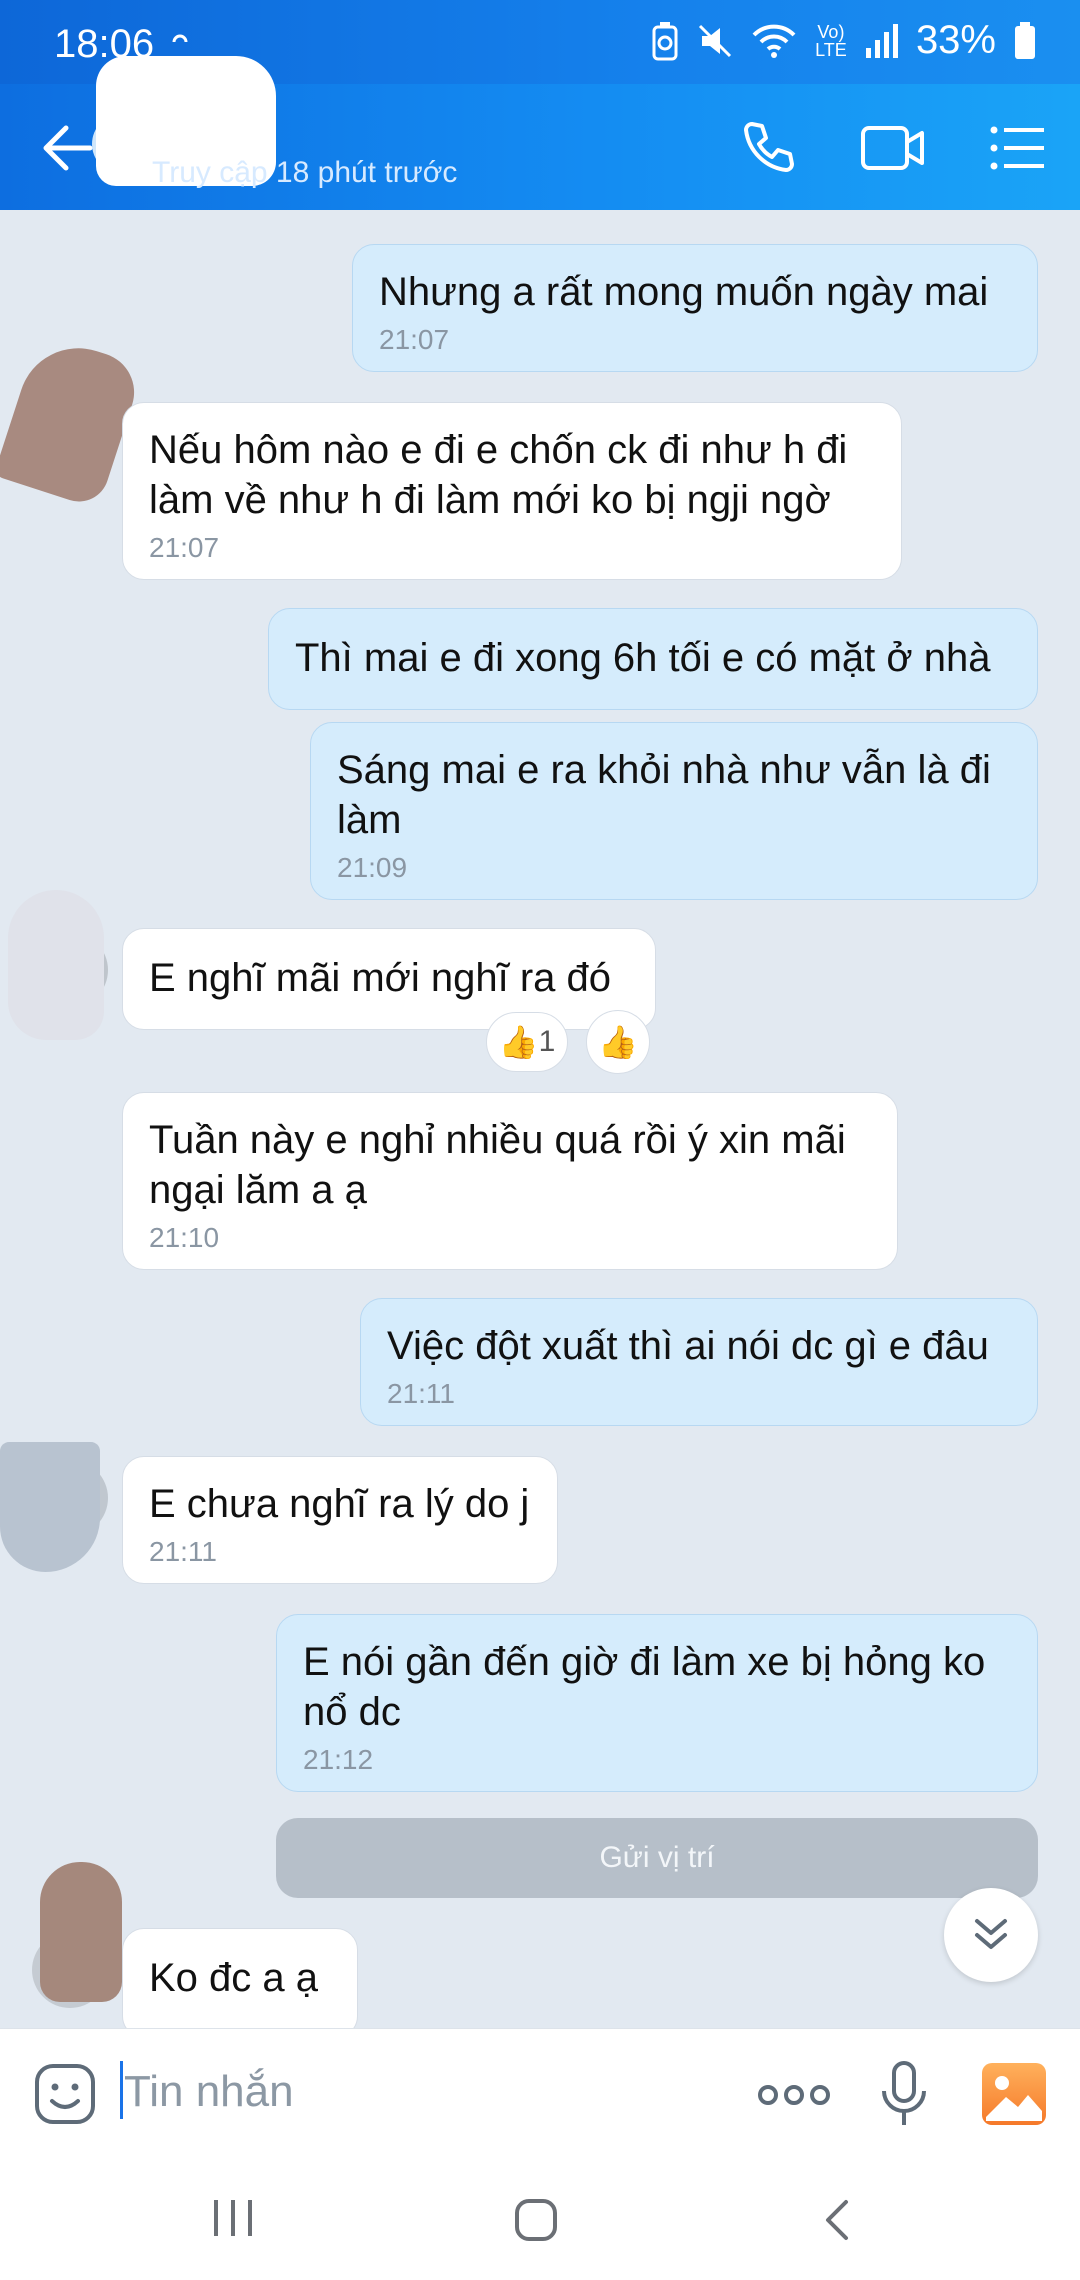 This screenshot has height=2280, width=1080. What do you see at coordinates (1014, 2094) in the screenshot?
I see `image-gallery-icon` at bounding box center [1014, 2094].